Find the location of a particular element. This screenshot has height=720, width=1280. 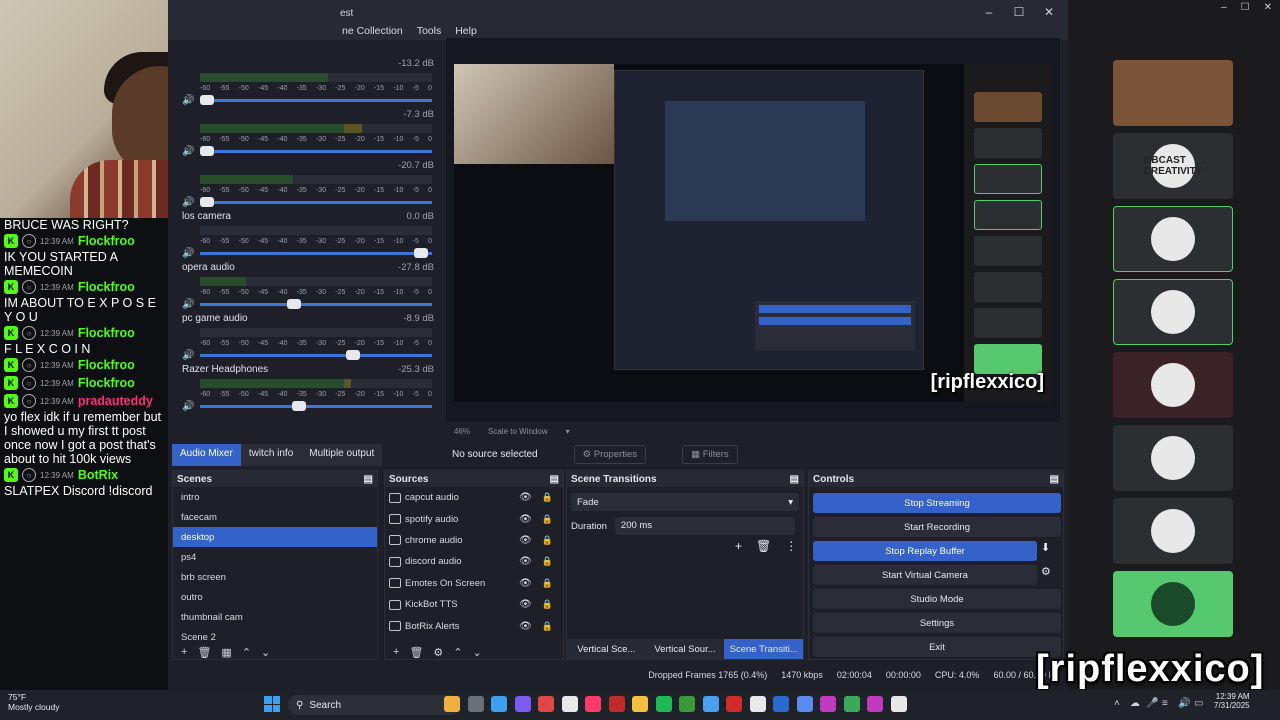

add-source-icon: + is located at coordinates (396, 652).